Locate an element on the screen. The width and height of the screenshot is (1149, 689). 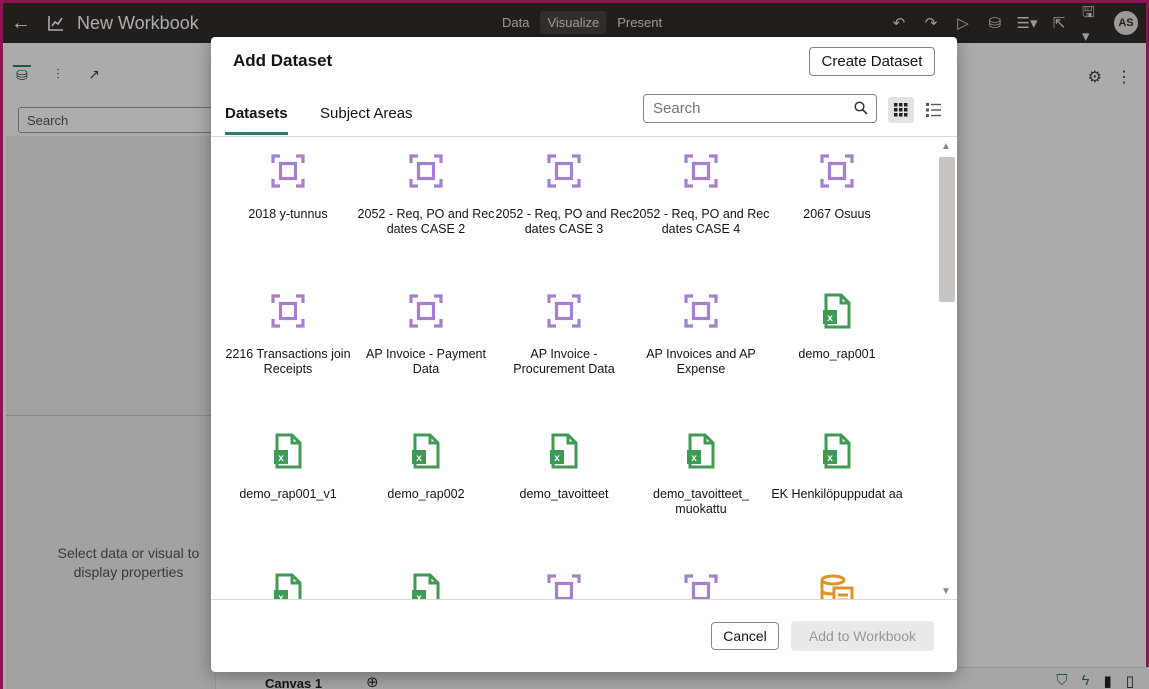
dataset-item: x demo_rap001 is located at coordinates (837, 326).